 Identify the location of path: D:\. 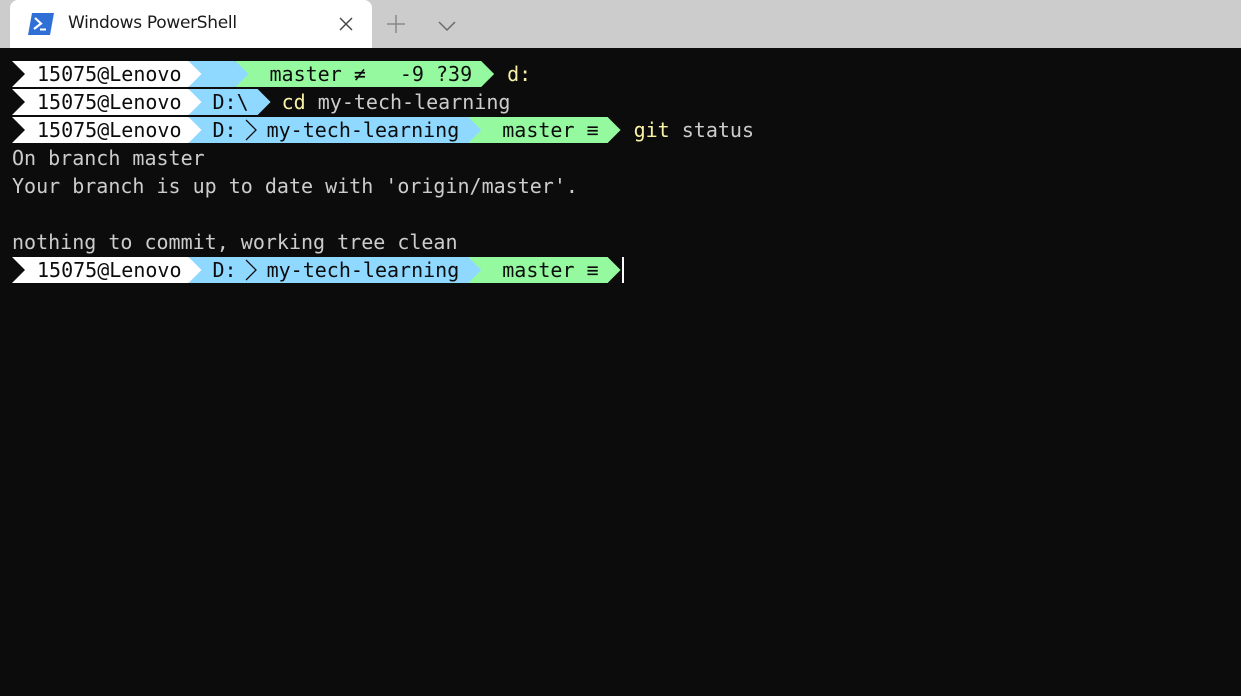
(230, 102).